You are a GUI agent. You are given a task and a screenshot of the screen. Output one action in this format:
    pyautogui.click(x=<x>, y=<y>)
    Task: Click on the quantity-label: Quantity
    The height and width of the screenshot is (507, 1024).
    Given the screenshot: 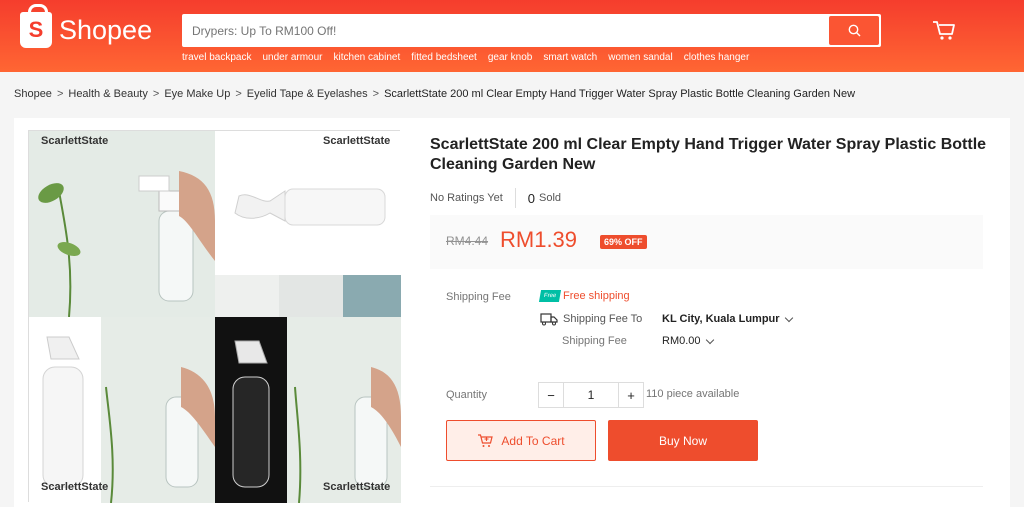 What is the action you would take?
    pyautogui.click(x=466, y=395)
    